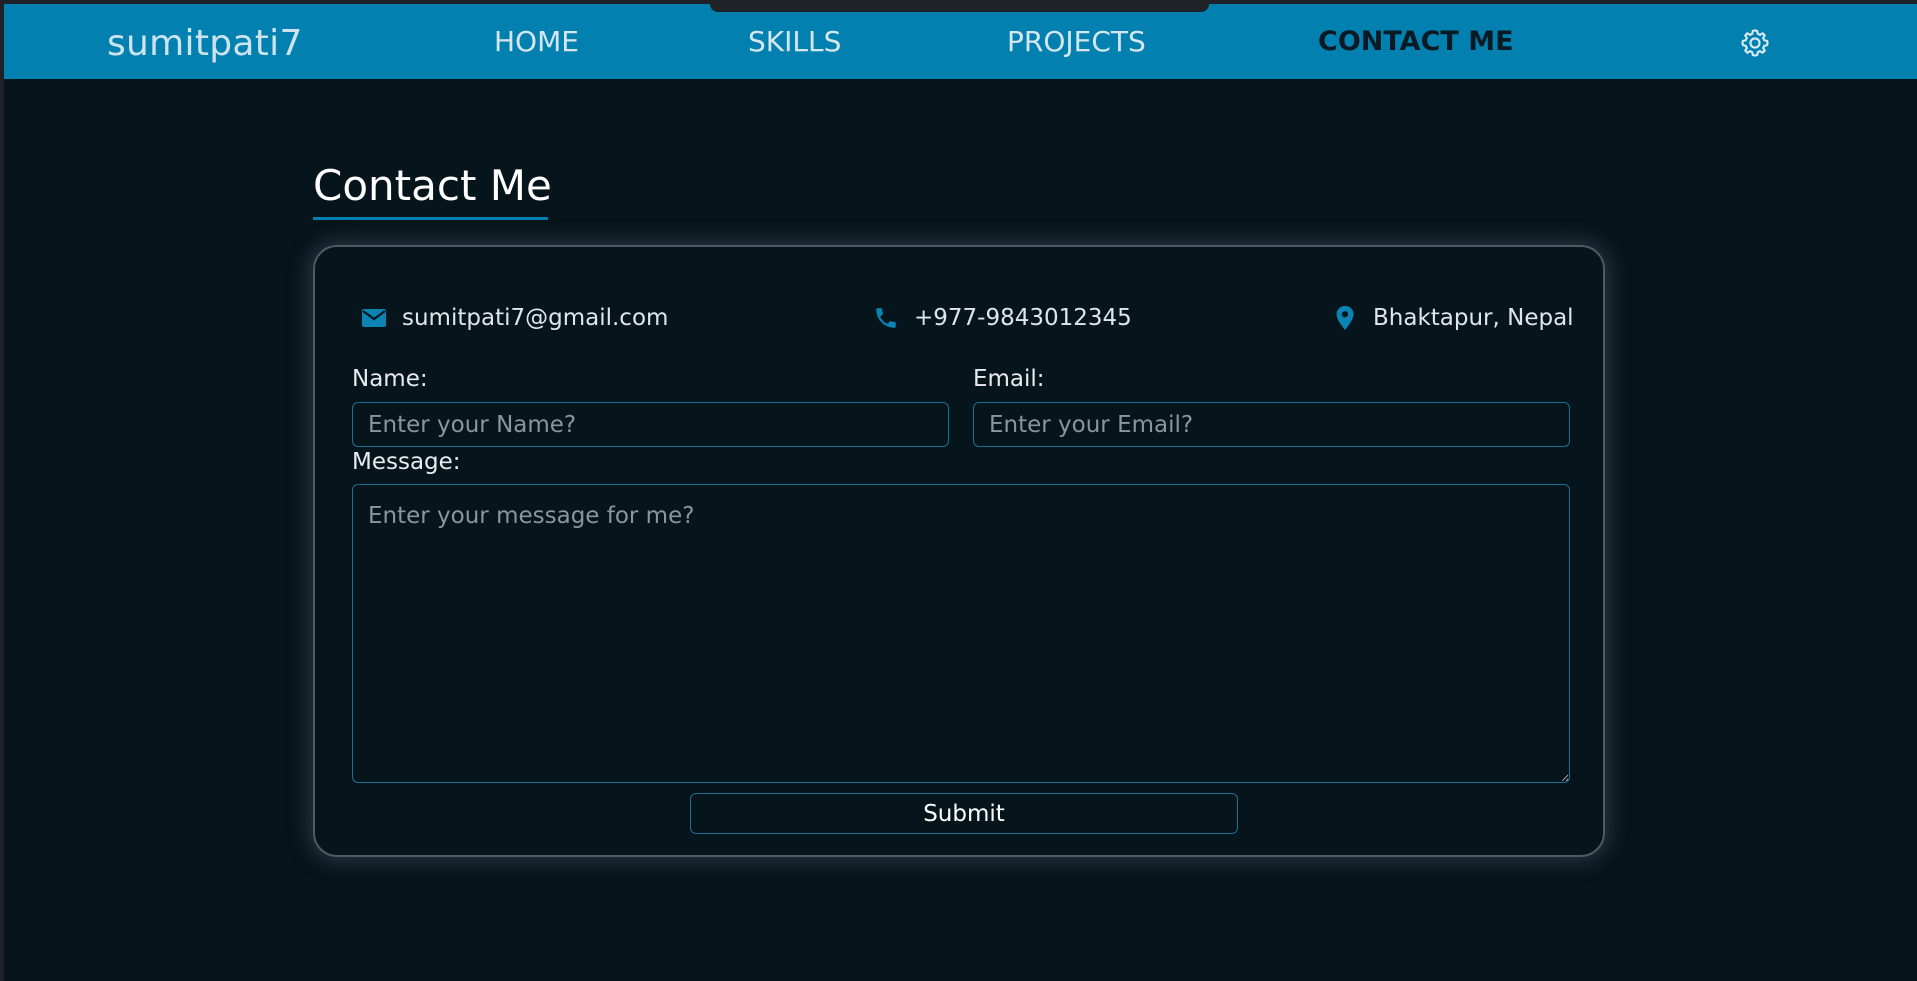  Describe the element at coordinates (374, 318) in the screenshot. I see `envelope-icon` at that location.